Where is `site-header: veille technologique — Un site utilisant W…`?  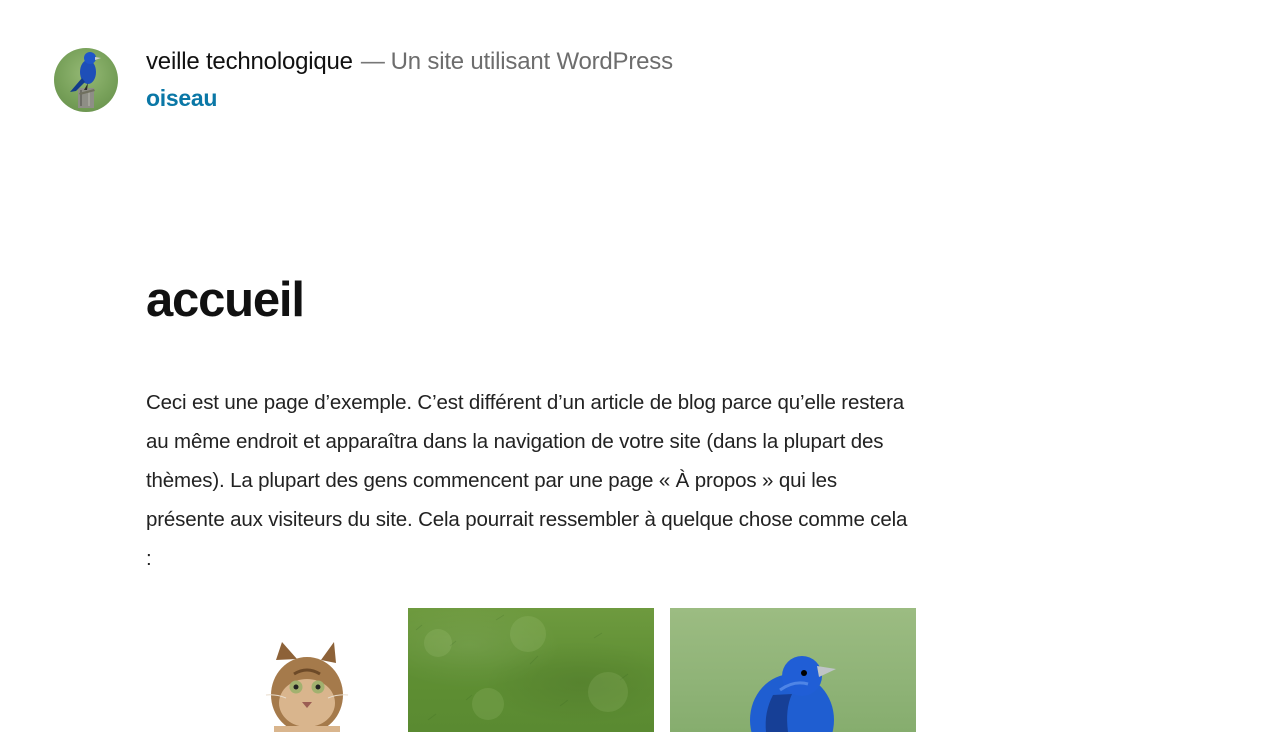 site-header: veille technologique — Un site utilisant W… is located at coordinates (363, 80).